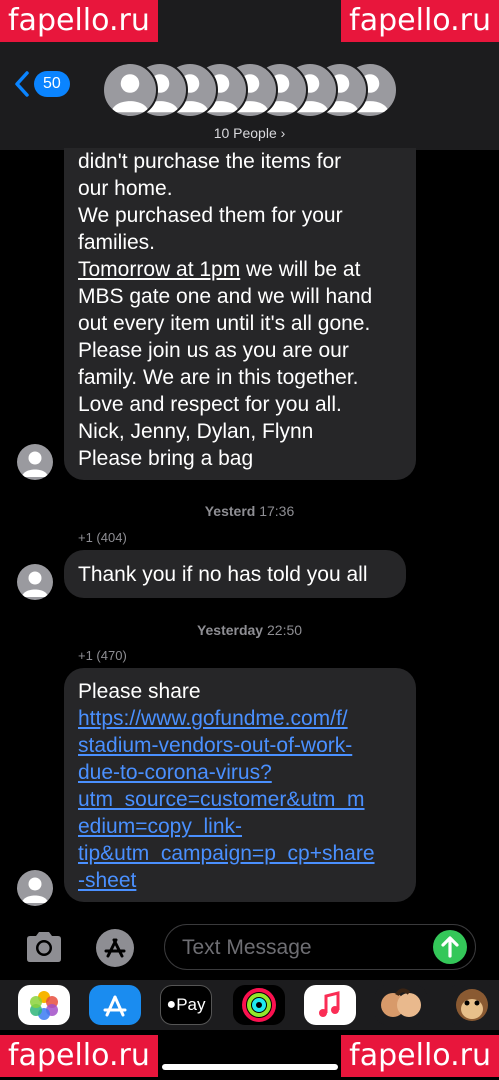 This screenshot has width=499, height=1080. Describe the element at coordinates (230, 511) in the screenshot. I see `timestamp-day: Yesterd` at that location.